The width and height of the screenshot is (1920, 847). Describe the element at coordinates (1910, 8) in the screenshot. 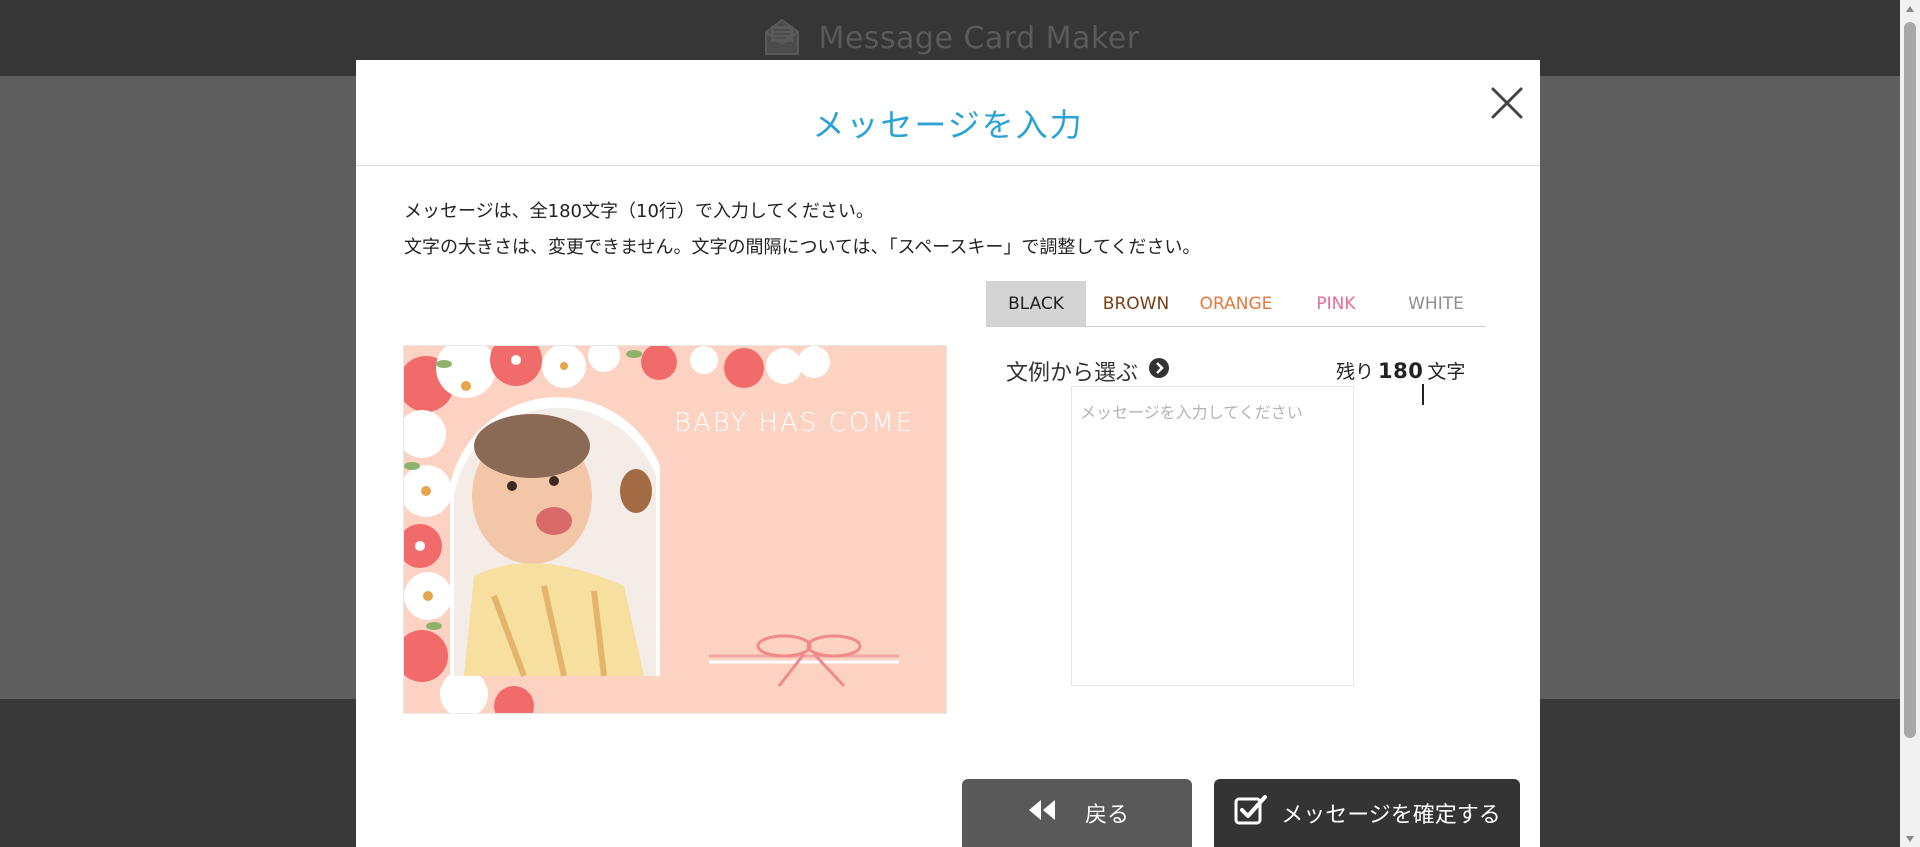

I see `scroll-up-arrow-icon` at that location.